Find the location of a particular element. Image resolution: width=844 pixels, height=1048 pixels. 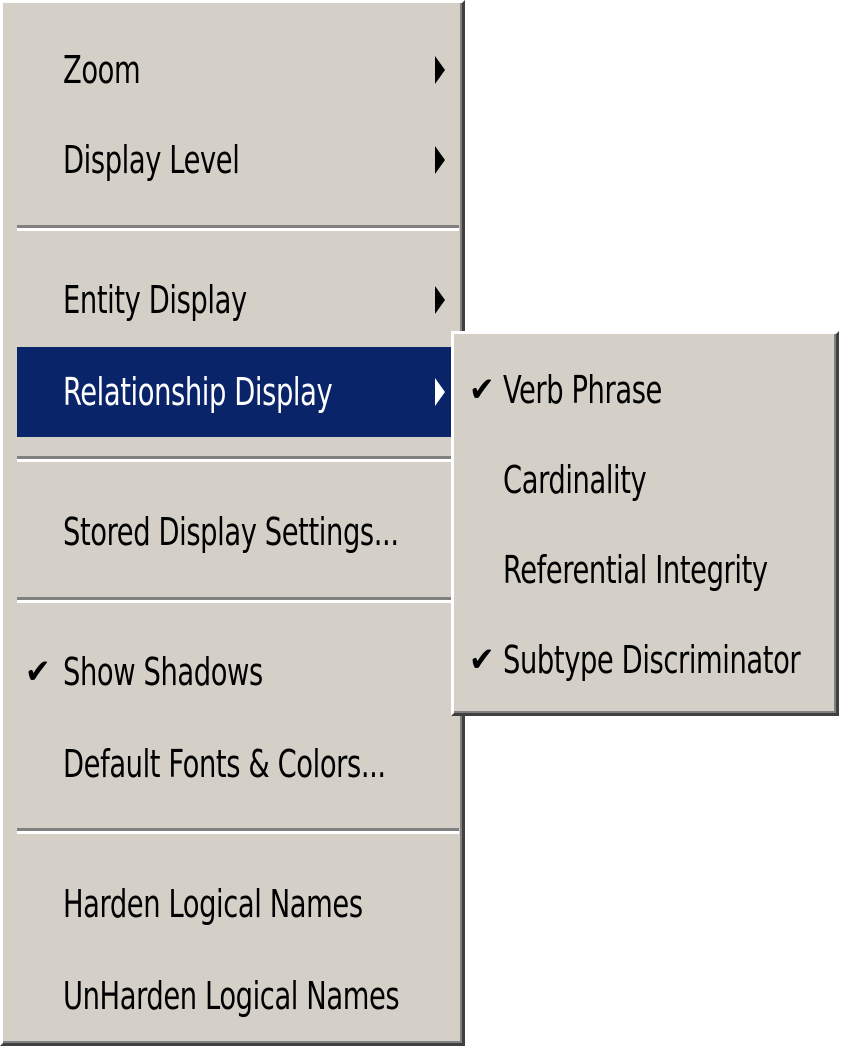

submenu-item-subtype-discriminator: ✔ Subtype Discriminator is located at coordinates (645, 660).